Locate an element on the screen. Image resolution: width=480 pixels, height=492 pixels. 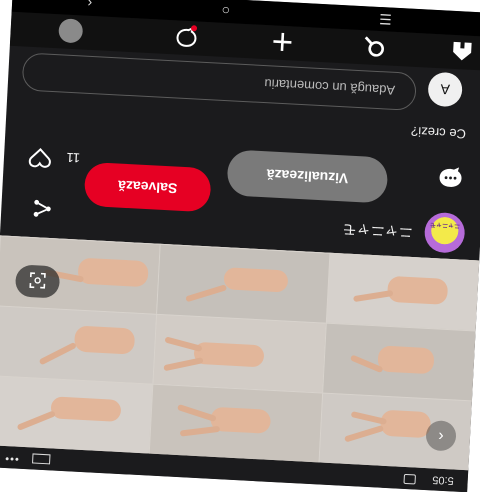
lens-icon is located at coordinates (37, 281).